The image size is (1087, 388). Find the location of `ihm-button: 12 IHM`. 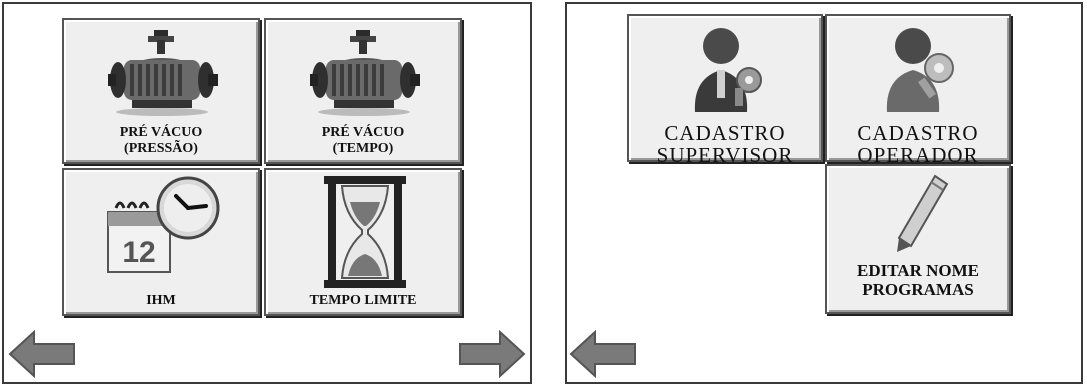

ihm-button: 12 IHM is located at coordinates (161, 242).